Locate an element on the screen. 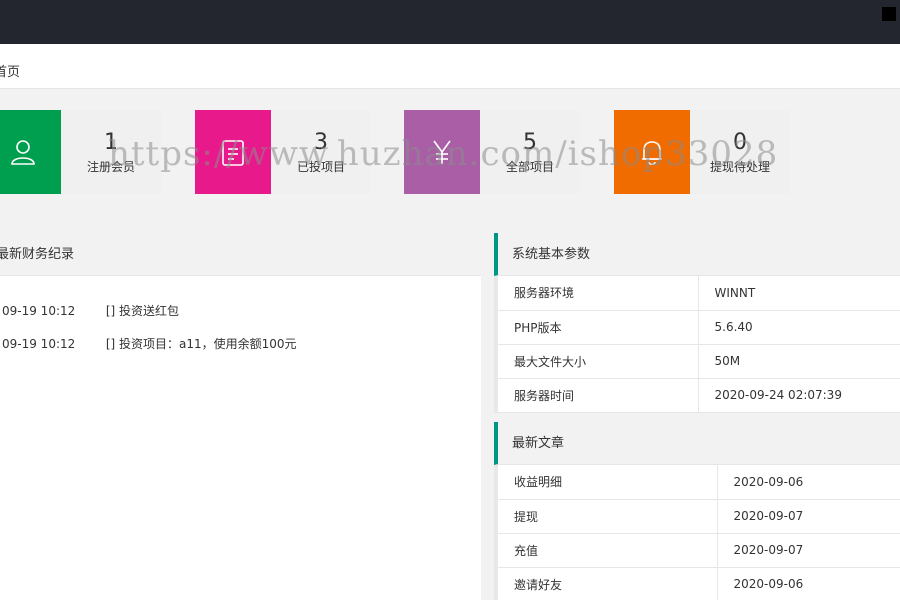 The height and width of the screenshot is (600, 900). param-value: 50M is located at coordinates (798, 361).